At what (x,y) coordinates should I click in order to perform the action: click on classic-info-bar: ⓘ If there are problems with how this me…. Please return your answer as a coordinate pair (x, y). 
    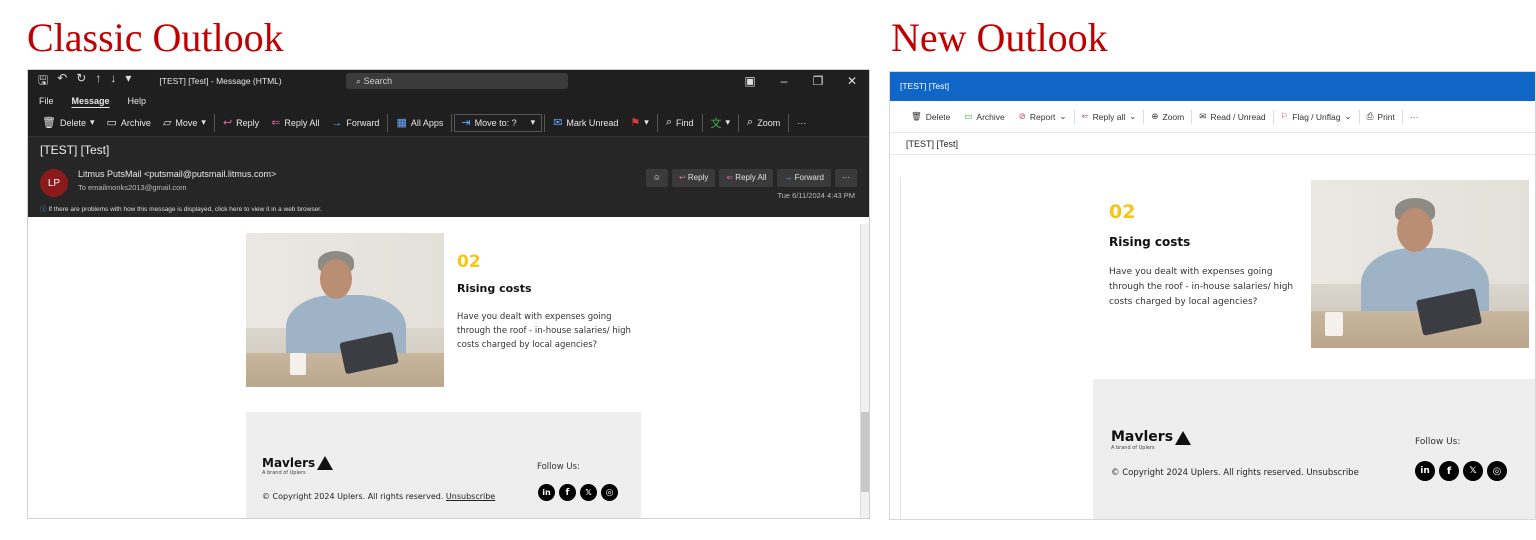
    Looking at the image, I should click on (448, 210).